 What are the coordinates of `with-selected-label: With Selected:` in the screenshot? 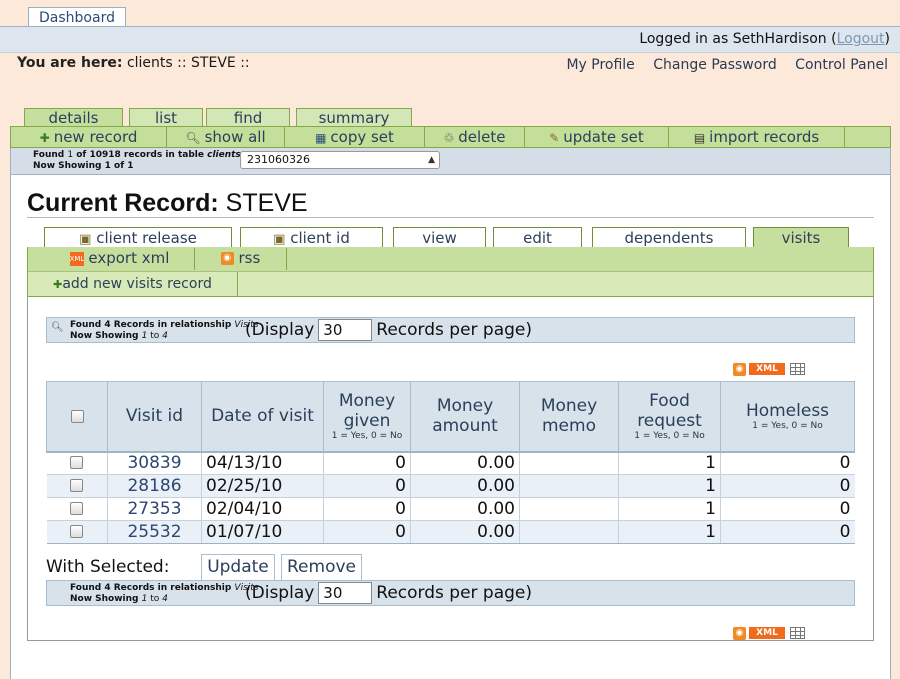 It's located at (108, 567).